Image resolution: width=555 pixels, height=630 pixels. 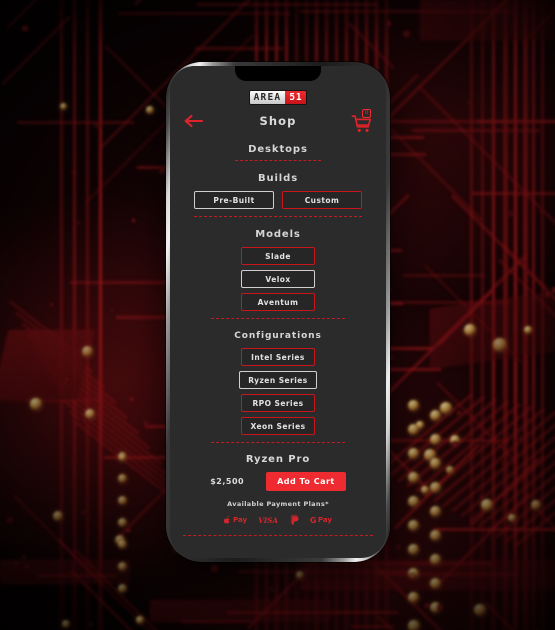 I want to click on add-to-cart-button: Add To Cart, so click(x=306, y=481).